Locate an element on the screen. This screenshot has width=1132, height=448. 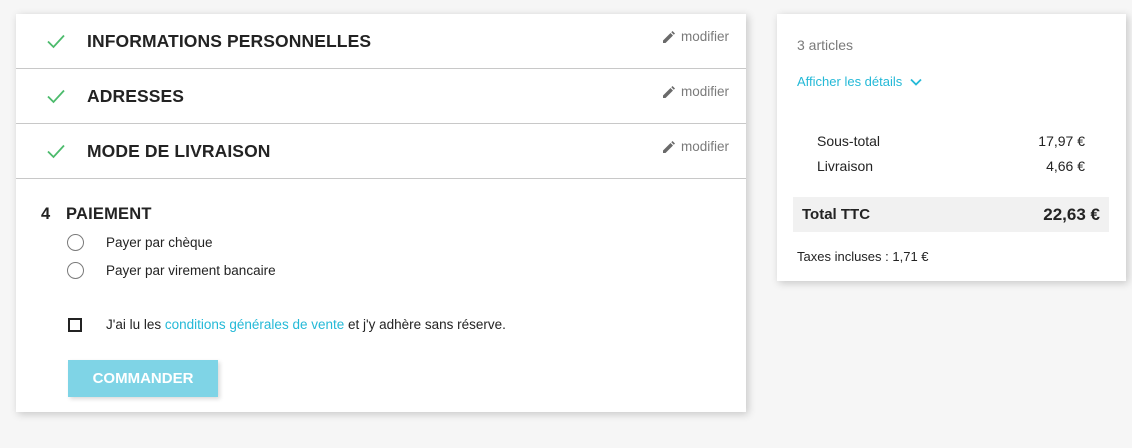
show-details-label: Afficher les détails is located at coordinates (850, 81).